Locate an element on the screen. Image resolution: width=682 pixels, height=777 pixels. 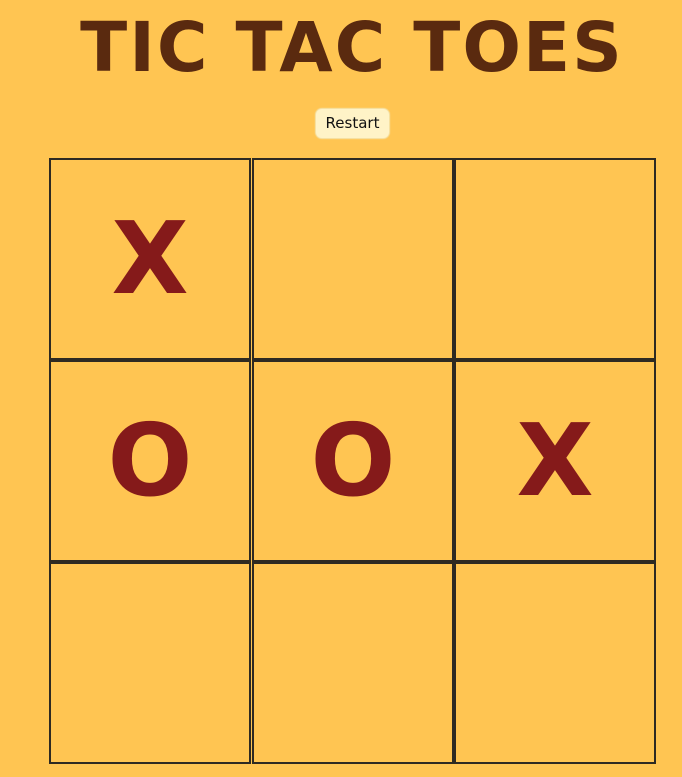
board-cell-0: X is located at coordinates (150, 259).